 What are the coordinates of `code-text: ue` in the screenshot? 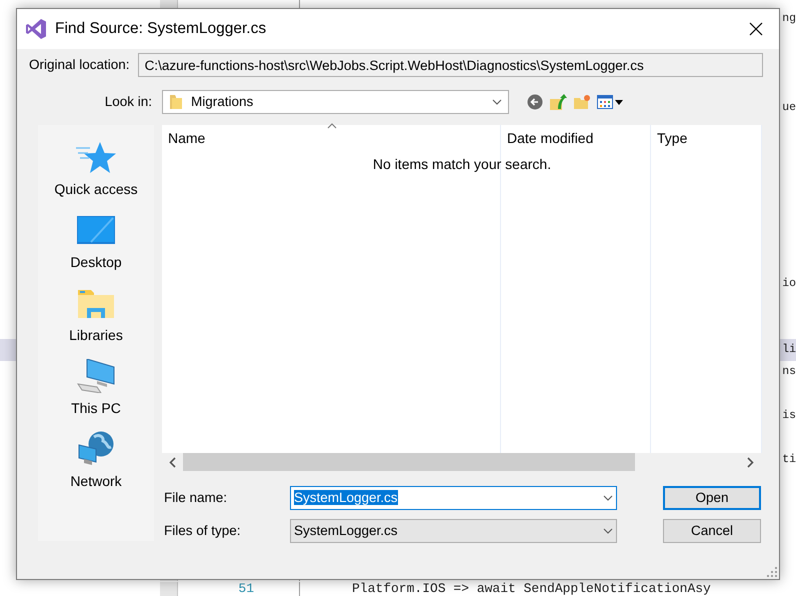 It's located at (789, 108).